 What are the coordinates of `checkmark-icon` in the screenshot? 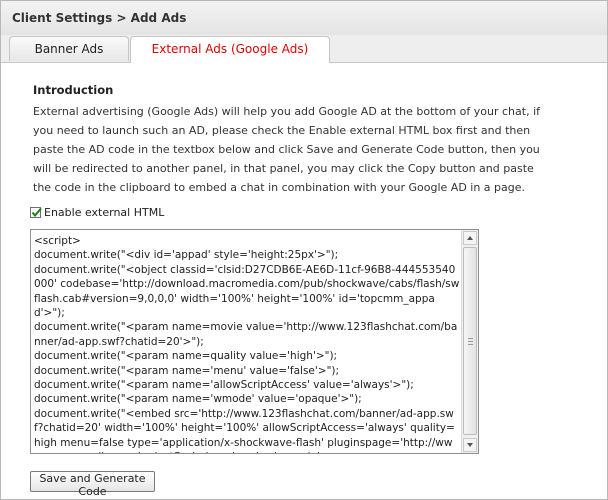 It's located at (36, 212).